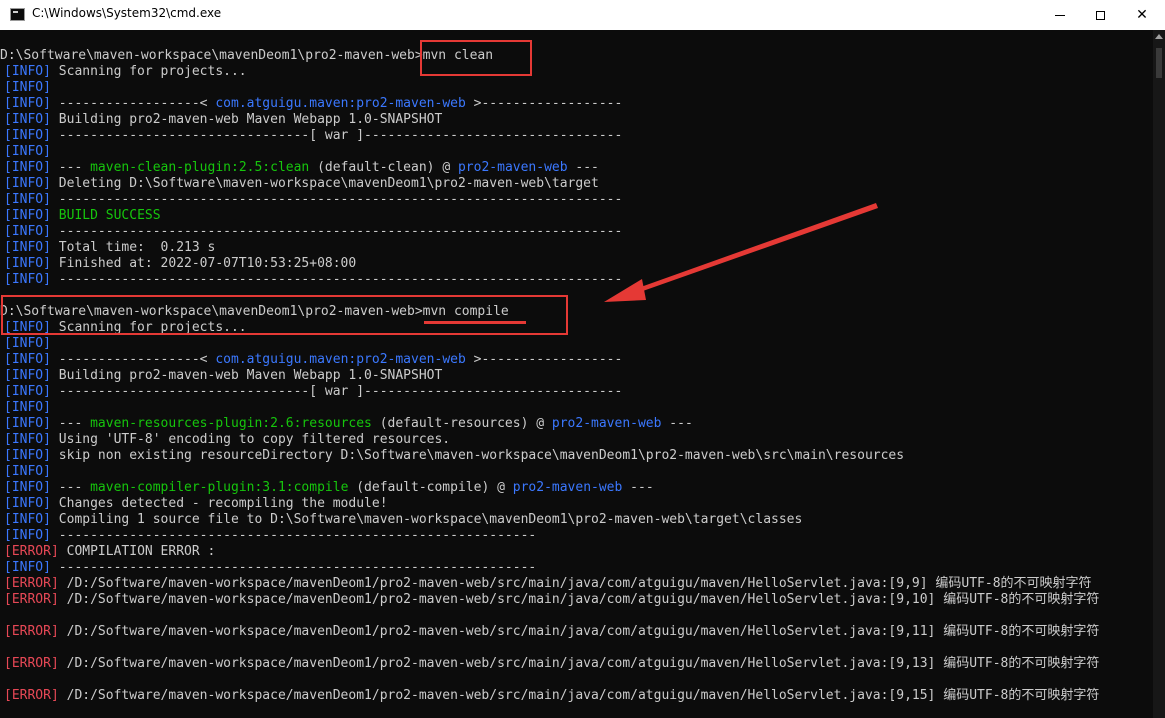 Image resolution: width=1165 pixels, height=718 pixels. Describe the element at coordinates (758, 247) in the screenshot. I see `annotation-arrow-shaft` at that location.